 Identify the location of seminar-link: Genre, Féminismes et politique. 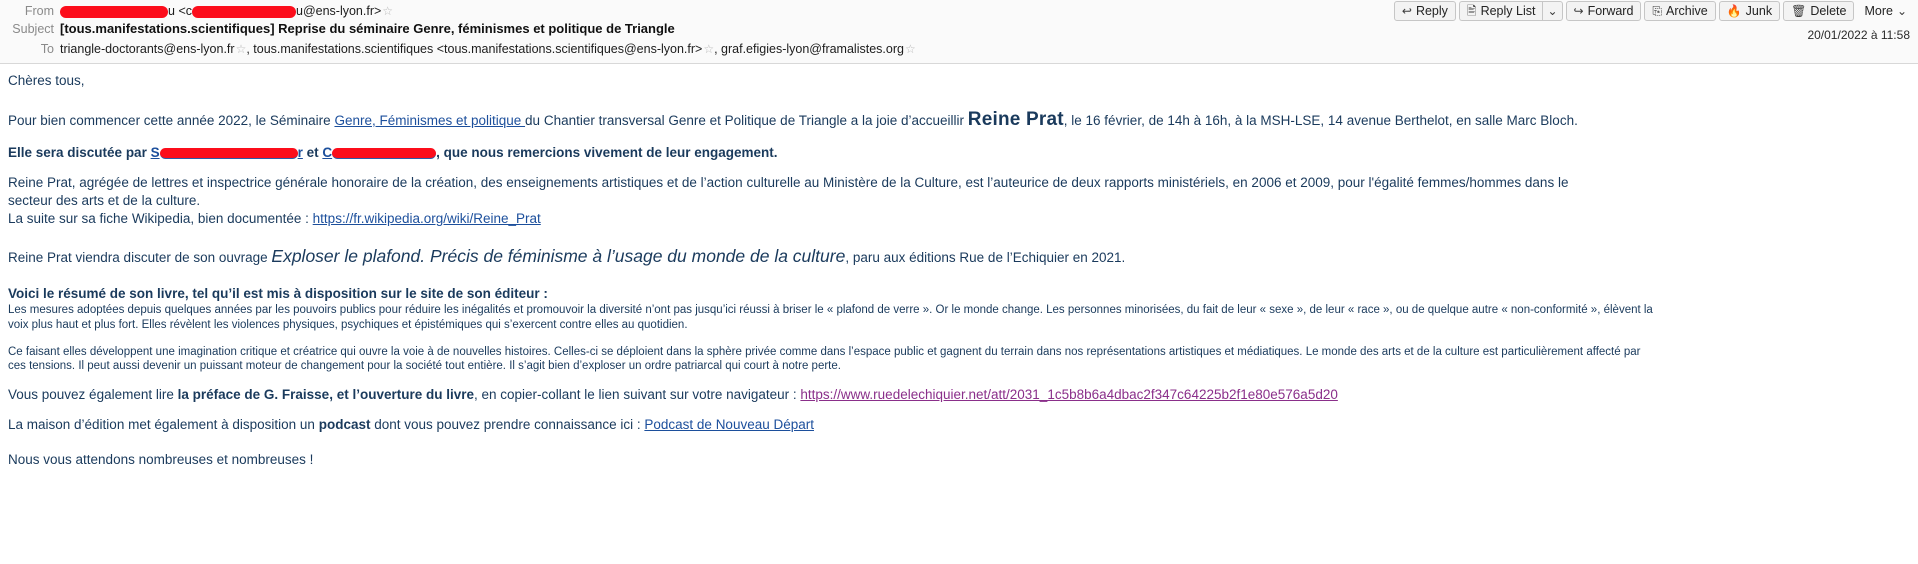
(429, 120).